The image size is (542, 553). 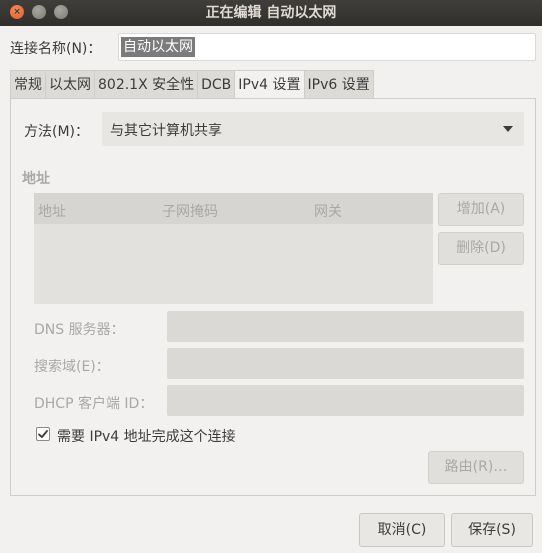 I want to click on dns-servers-input, so click(x=345, y=326).